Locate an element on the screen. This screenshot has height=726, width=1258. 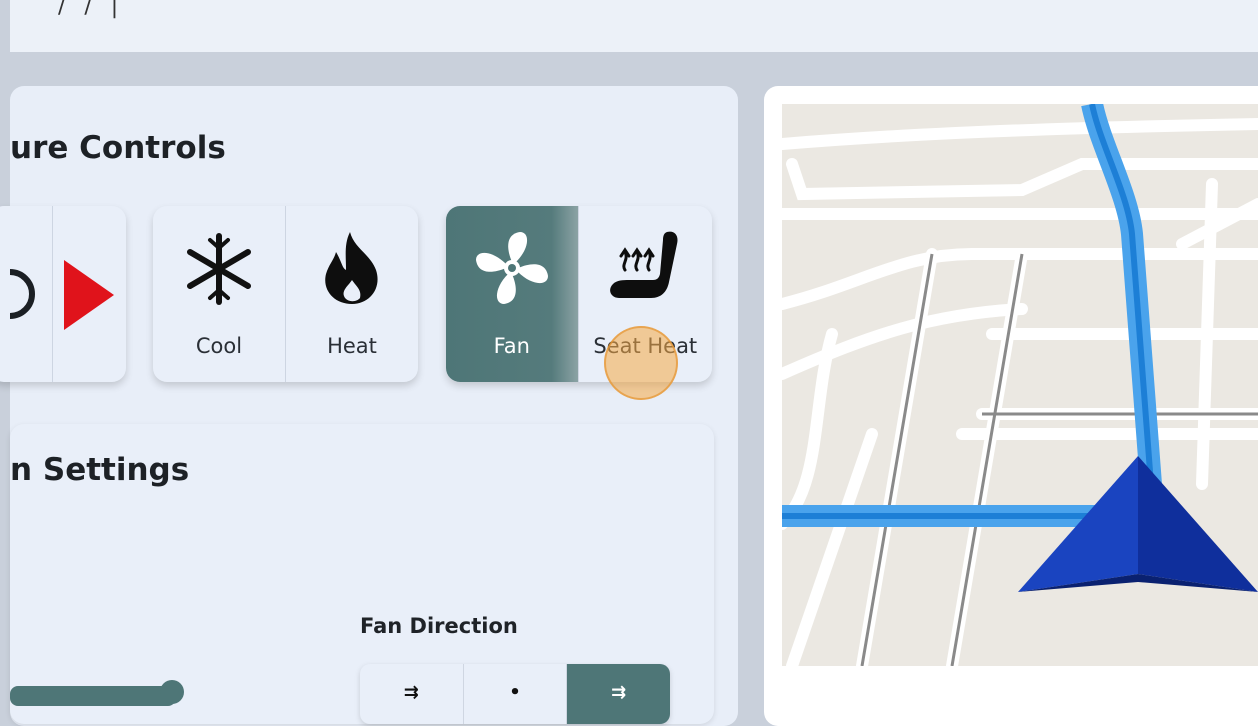
control-group-power is located at coordinates (63, 294).